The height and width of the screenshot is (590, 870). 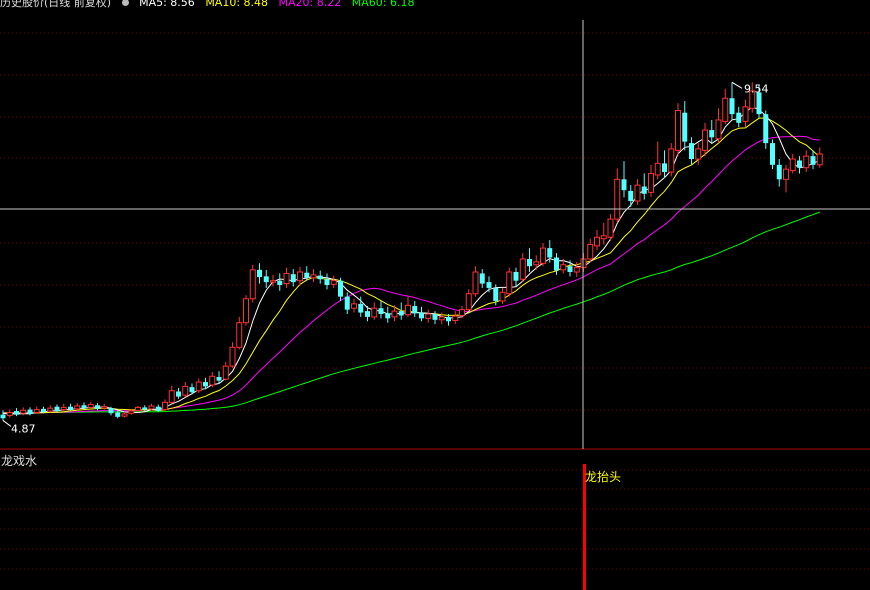 What do you see at coordinates (23, 428) in the screenshot?
I see `low-price-label: 4.87` at bounding box center [23, 428].